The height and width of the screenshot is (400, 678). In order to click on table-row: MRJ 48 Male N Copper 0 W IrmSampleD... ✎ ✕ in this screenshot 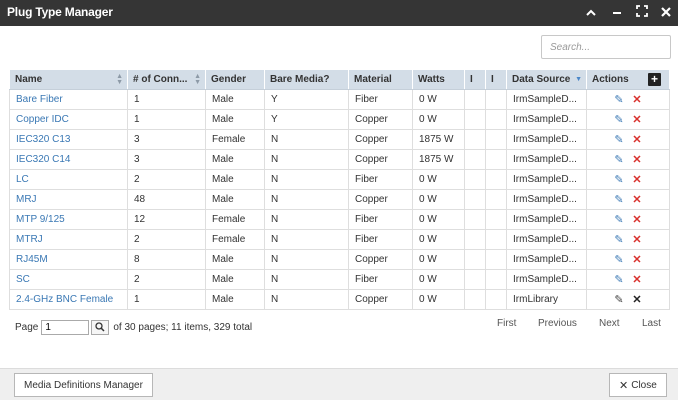, I will do `click(339, 199)`.